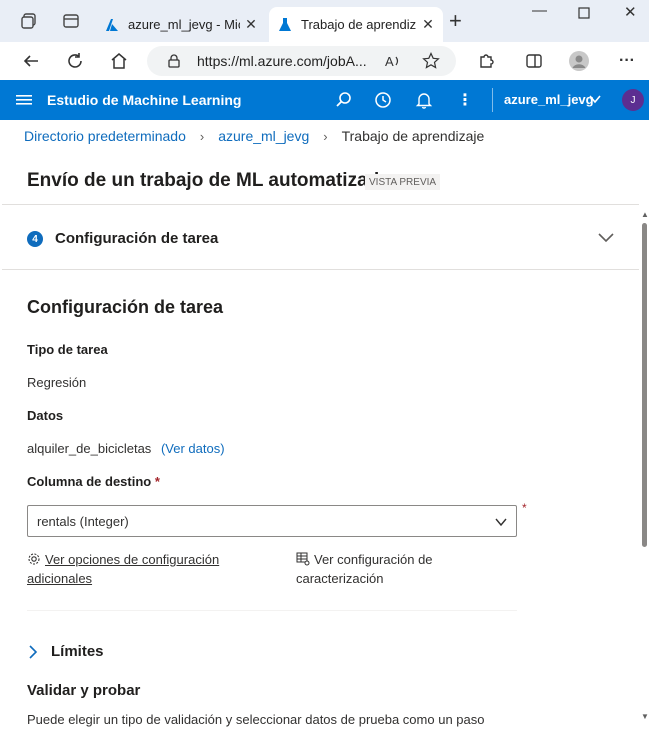 The width and height of the screenshot is (649, 729). What do you see at coordinates (630, 12) in the screenshot?
I see `close-window-icon: ✕` at bounding box center [630, 12].